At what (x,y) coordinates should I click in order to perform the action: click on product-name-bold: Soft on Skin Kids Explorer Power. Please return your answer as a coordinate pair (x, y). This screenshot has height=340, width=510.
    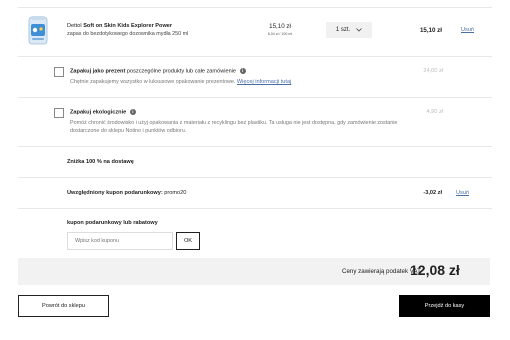
    Looking at the image, I should click on (128, 26).